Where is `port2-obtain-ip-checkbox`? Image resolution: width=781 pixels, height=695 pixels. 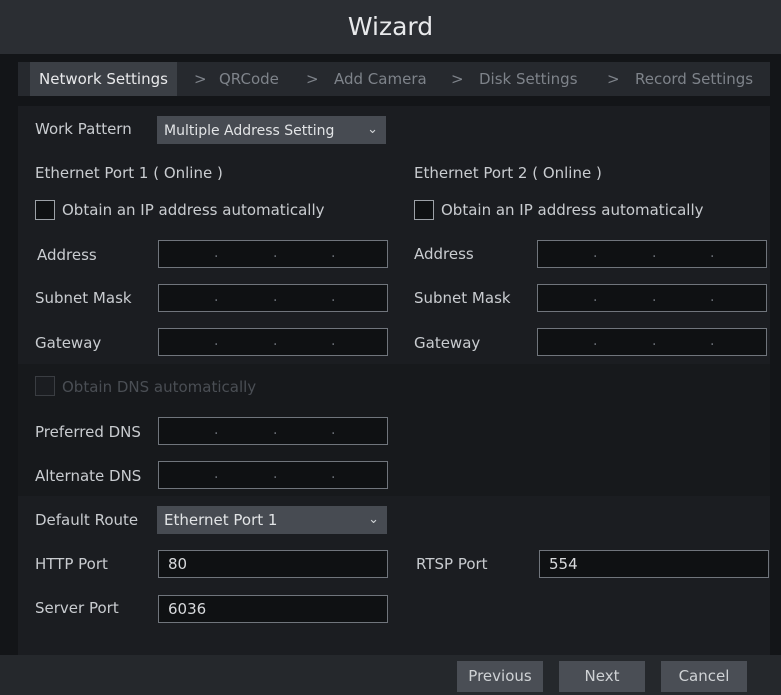 port2-obtain-ip-checkbox is located at coordinates (424, 210).